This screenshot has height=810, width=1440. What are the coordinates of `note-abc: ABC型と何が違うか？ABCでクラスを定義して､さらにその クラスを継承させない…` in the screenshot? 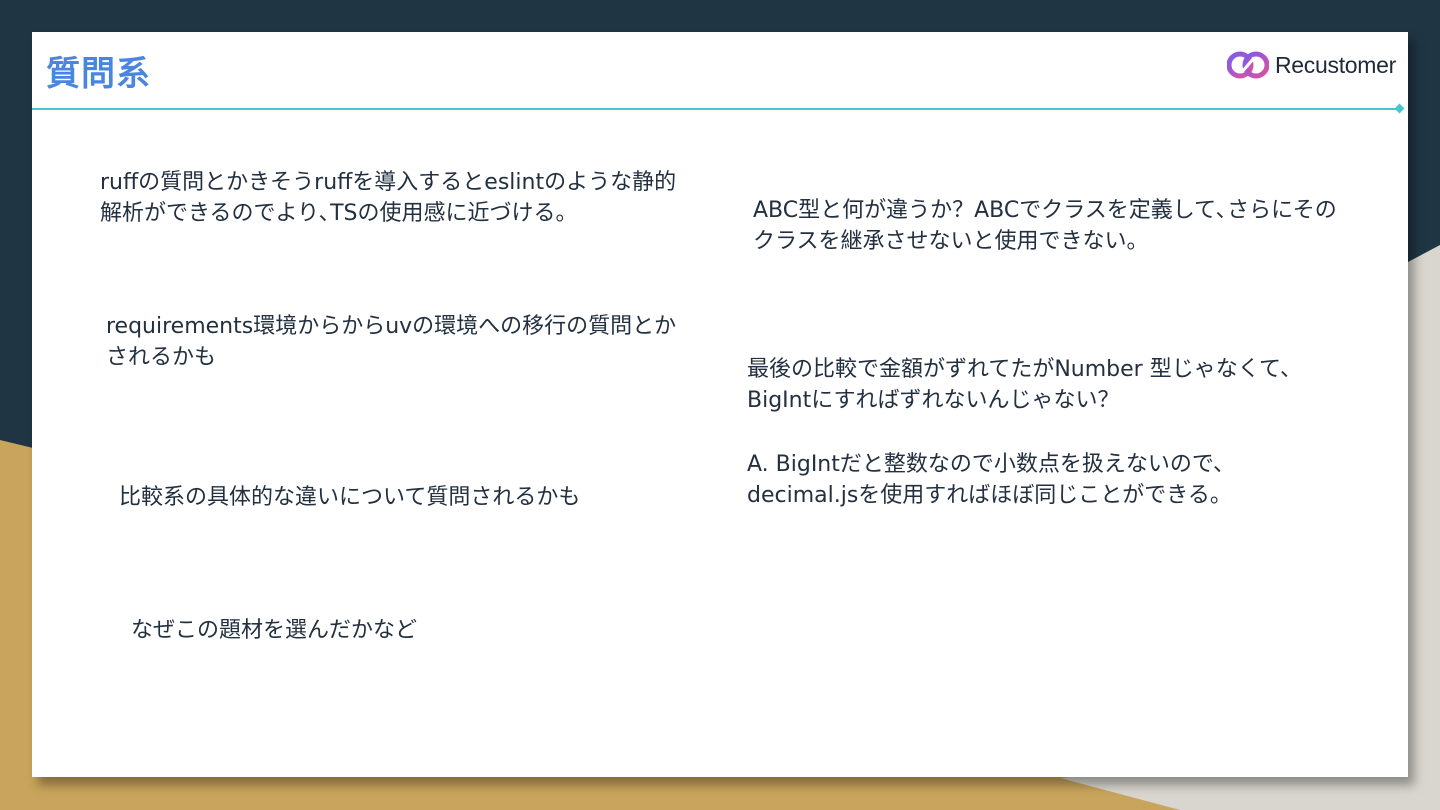 It's located at (1045, 226).